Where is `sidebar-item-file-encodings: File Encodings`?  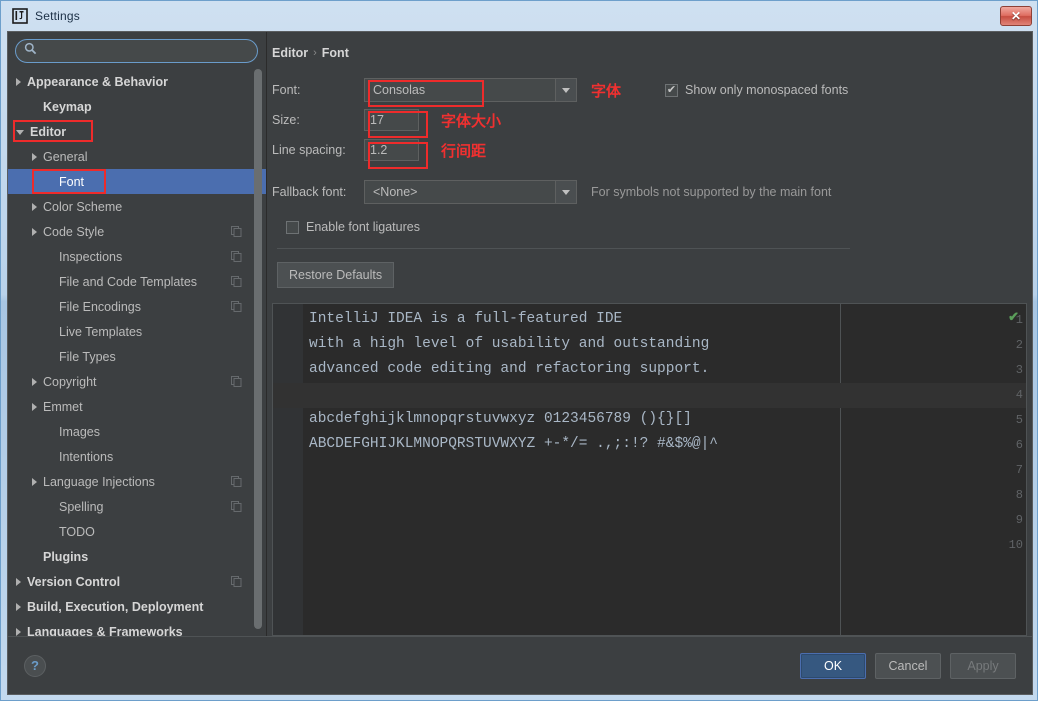 sidebar-item-file-encodings: File Encodings is located at coordinates (137, 306).